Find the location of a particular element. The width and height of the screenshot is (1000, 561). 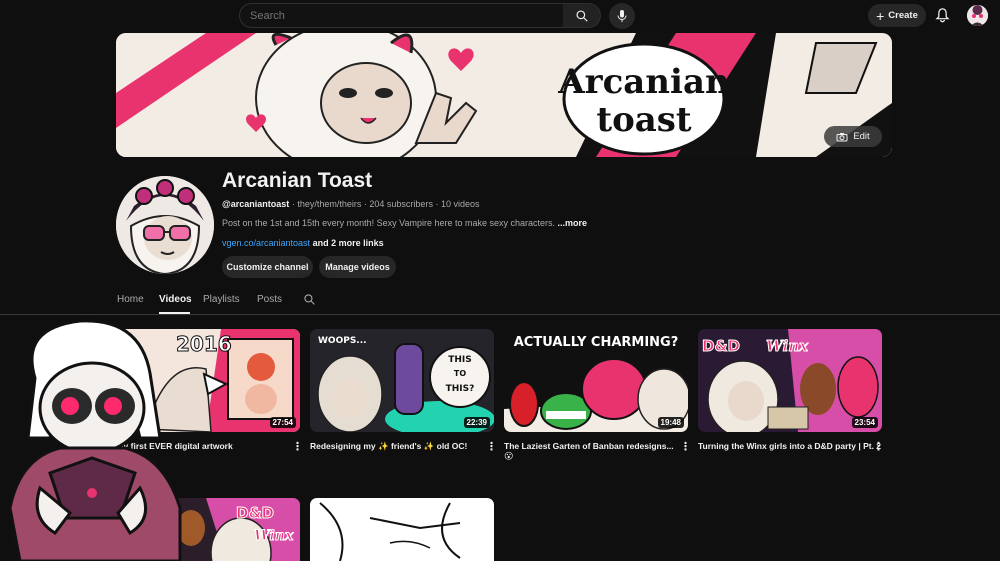

tab-home: Home is located at coordinates (130, 299).